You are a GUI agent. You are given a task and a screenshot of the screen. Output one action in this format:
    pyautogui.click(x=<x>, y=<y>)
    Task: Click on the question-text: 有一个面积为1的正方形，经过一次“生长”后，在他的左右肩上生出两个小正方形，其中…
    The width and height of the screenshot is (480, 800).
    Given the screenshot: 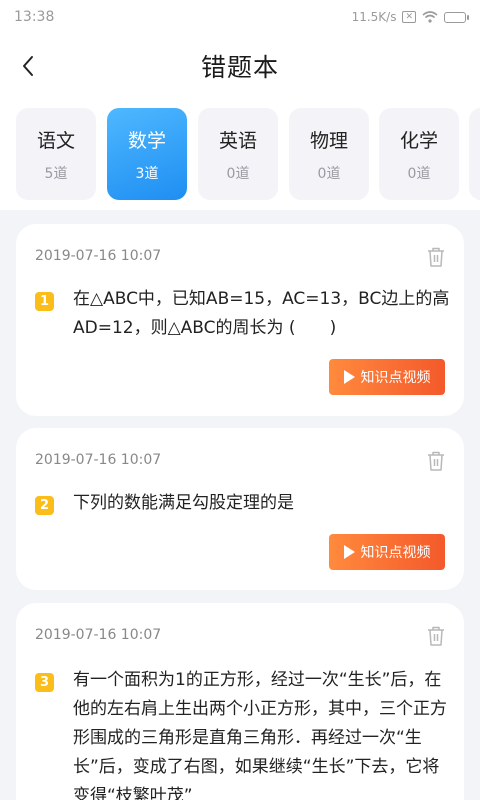 What is the action you would take?
    pyautogui.click(x=262, y=733)
    